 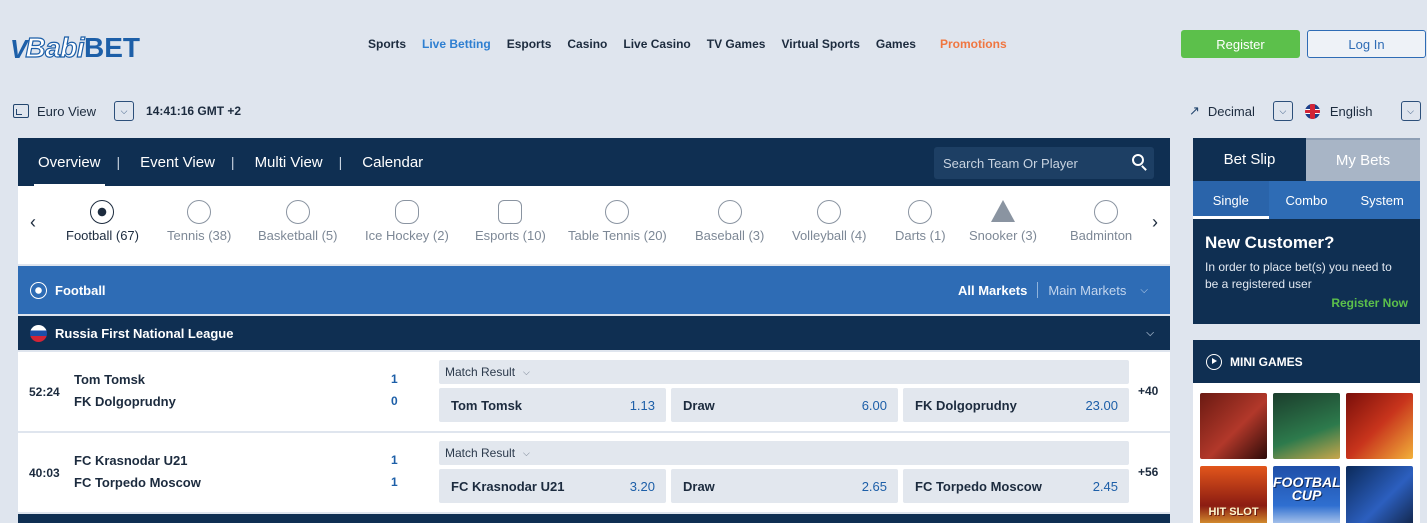 I want to click on gamepad-icon, so click(x=510, y=212).